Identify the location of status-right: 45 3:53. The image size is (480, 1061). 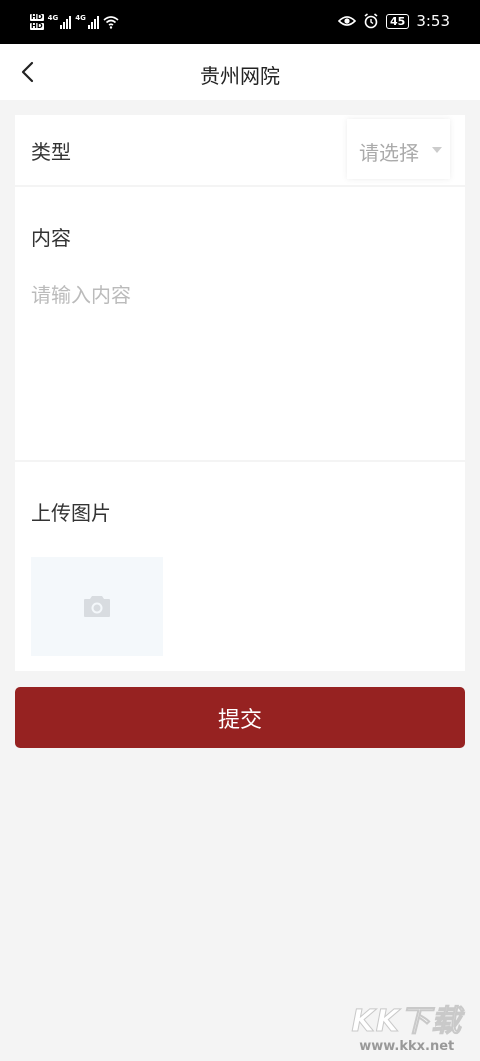
(394, 21).